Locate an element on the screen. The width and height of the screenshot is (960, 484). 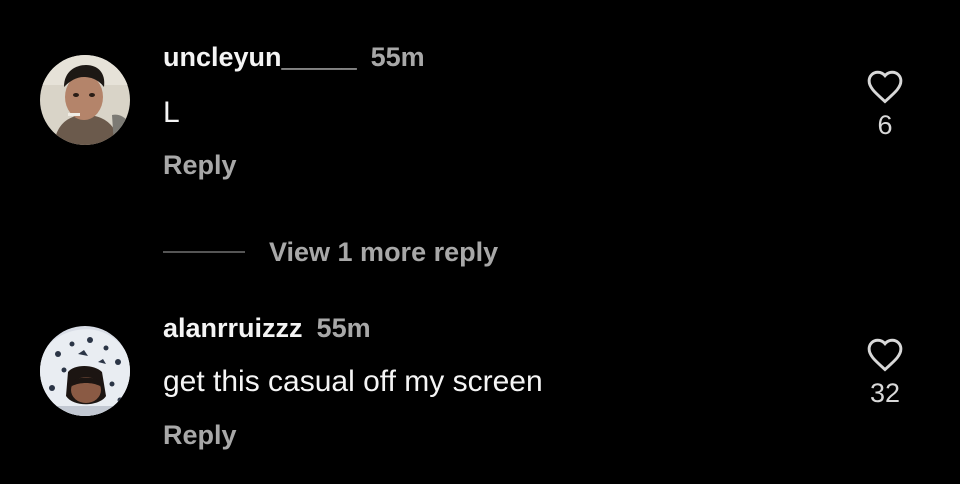
comment-meta: uncleyun_____ 55m is located at coordinates (294, 57).